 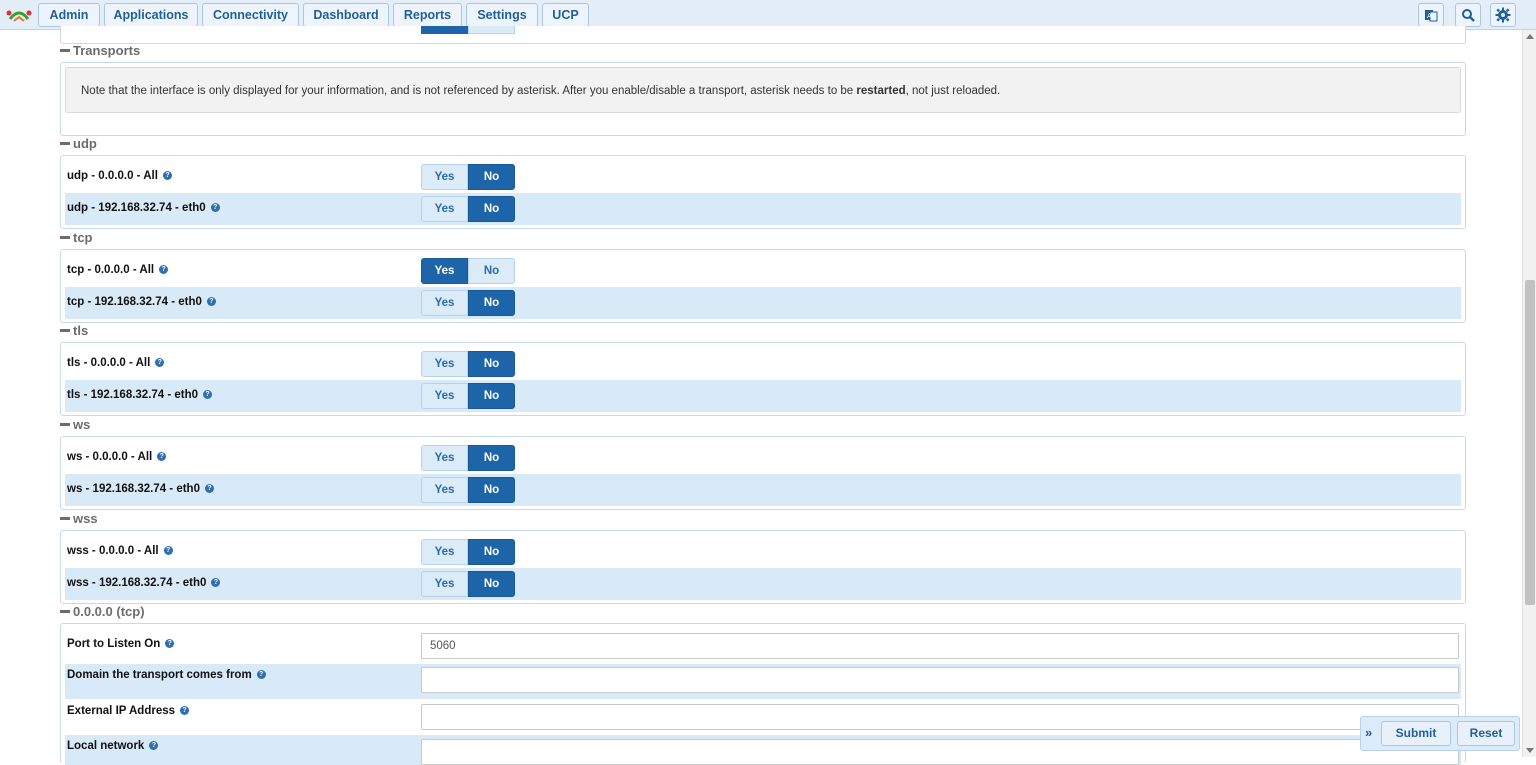 I want to click on ws-all-label: ws - 0.0.0.0 - All?, so click(x=117, y=457).